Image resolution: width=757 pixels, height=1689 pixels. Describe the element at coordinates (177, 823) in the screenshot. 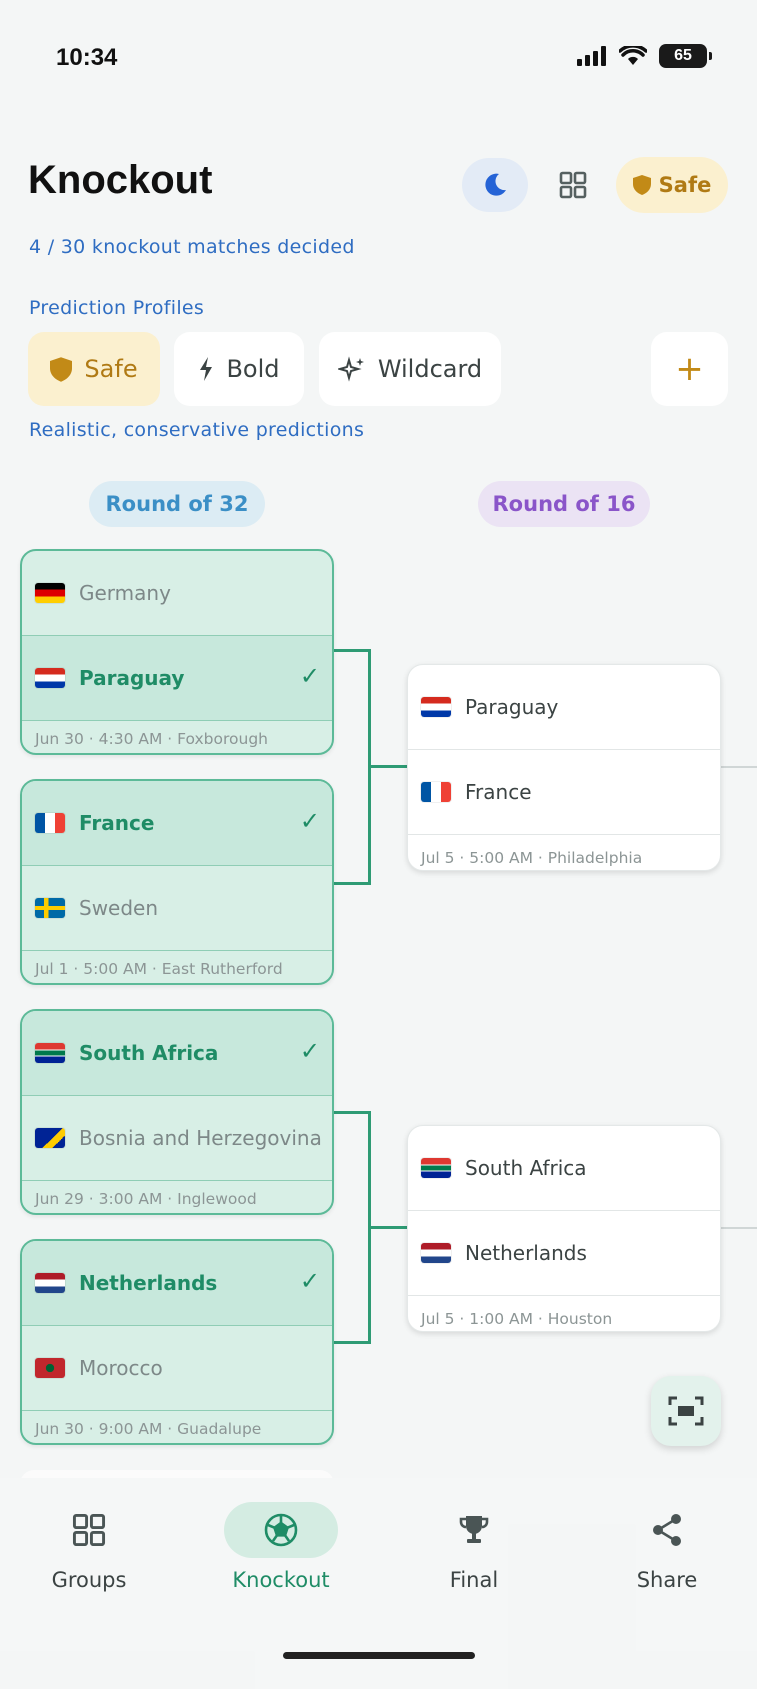

I see `team-row-winner: France ✓` at that location.